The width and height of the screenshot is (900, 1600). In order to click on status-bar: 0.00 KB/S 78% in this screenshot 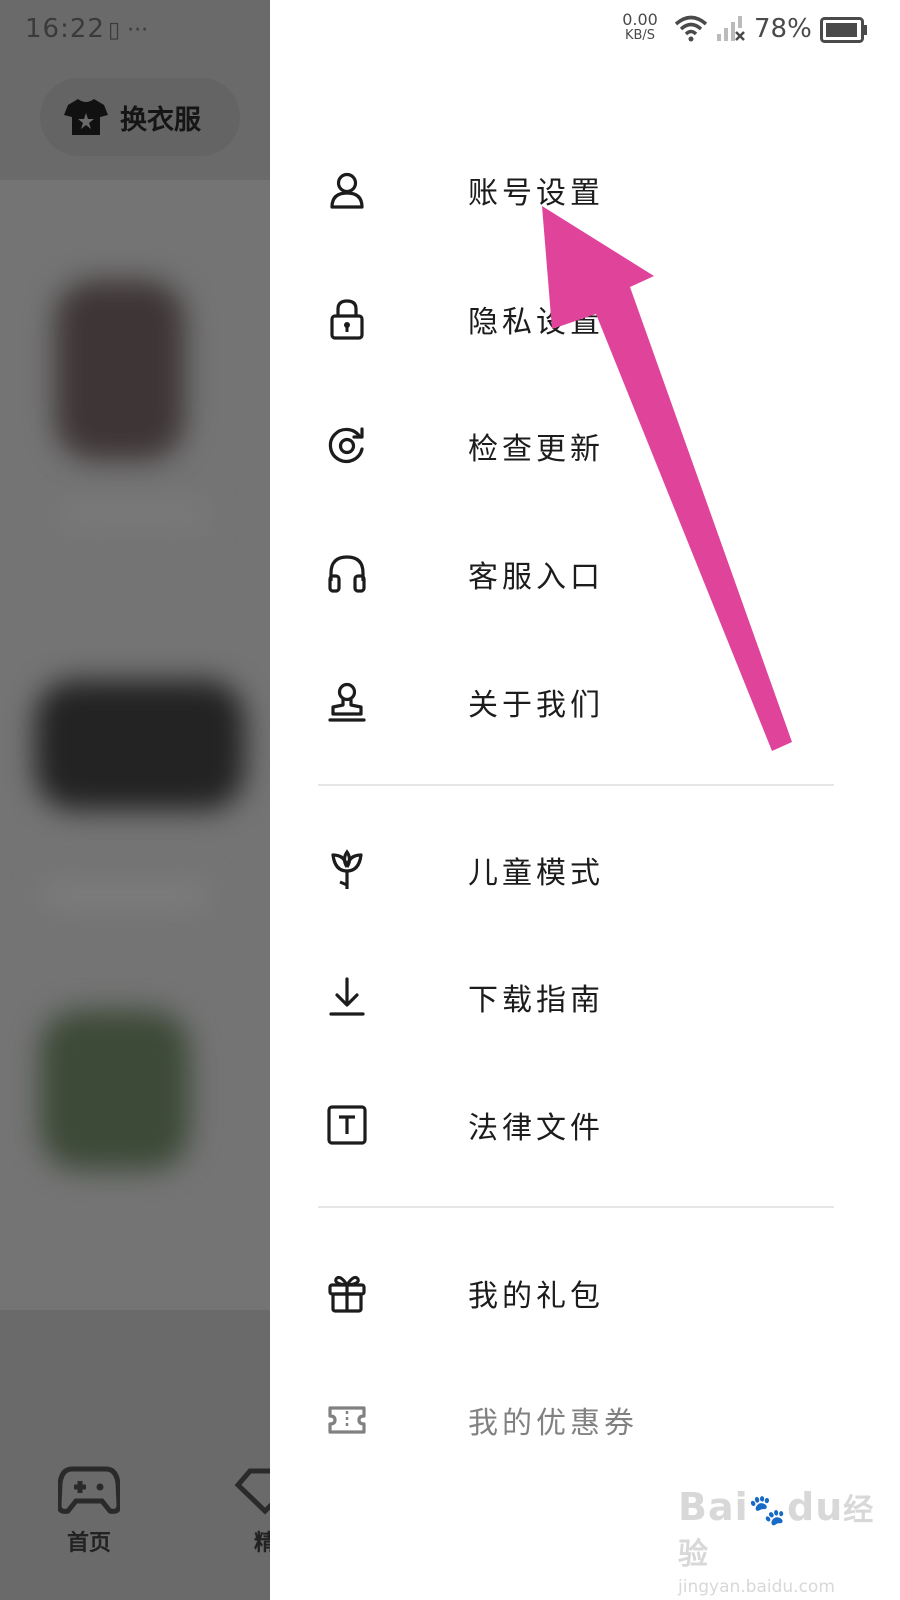, I will do `click(750, 30)`.